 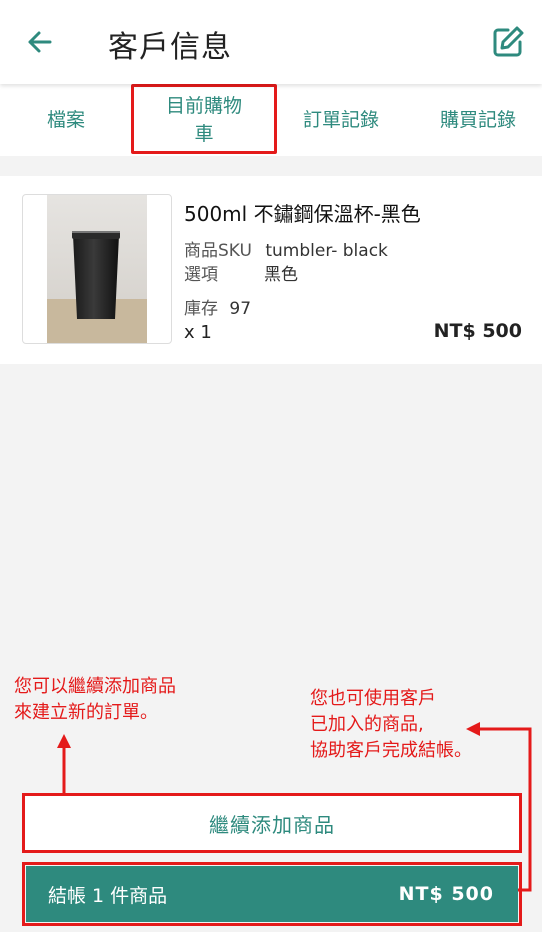 What do you see at coordinates (40, 42) in the screenshot?
I see `arrow-left-icon` at bounding box center [40, 42].